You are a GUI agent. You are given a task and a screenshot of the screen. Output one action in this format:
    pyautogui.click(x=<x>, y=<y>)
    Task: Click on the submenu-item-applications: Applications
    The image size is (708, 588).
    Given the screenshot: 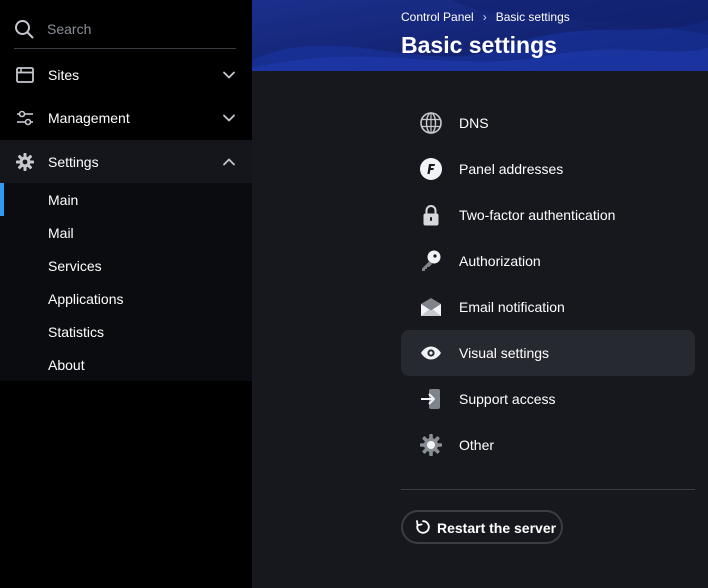 What is the action you would take?
    pyautogui.click(x=126, y=298)
    